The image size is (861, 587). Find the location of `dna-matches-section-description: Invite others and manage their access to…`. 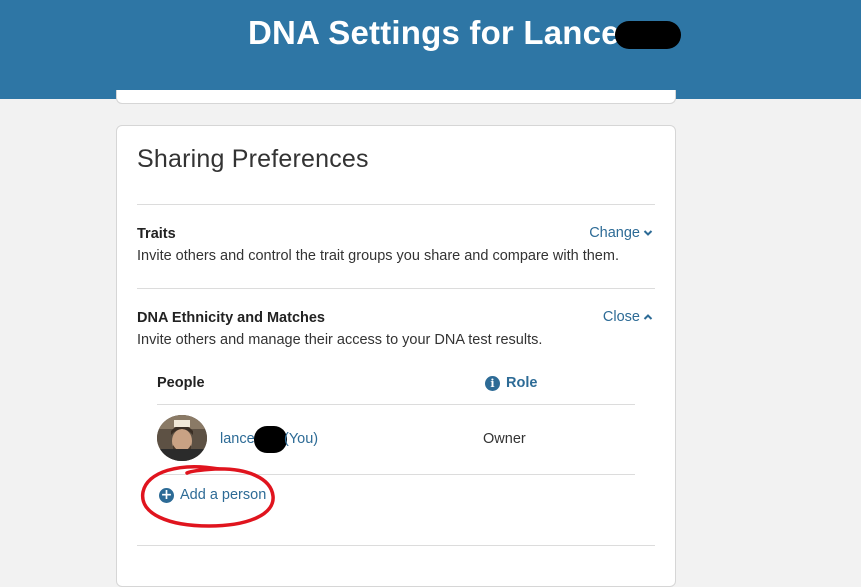

dna-matches-section-description: Invite others and manage their access to… is located at coordinates (340, 340).